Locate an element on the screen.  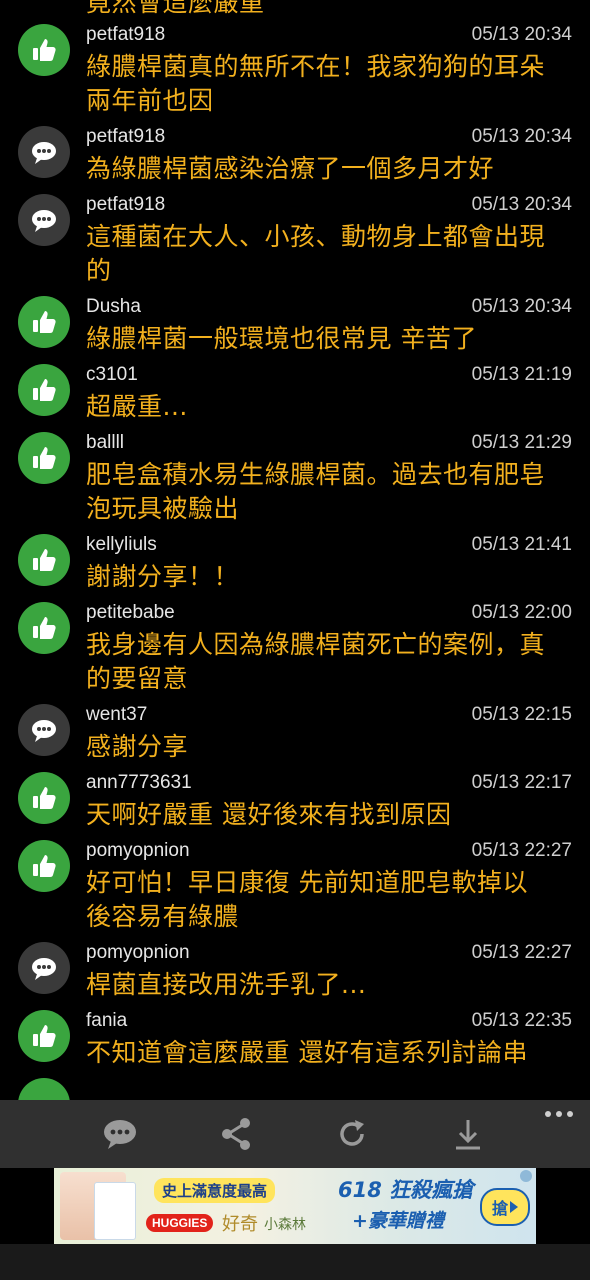
comment-text: 綠膿桿菌真的無所不在！我家狗狗的耳朵 兩年前也因 is located at coordinates (331, 84).